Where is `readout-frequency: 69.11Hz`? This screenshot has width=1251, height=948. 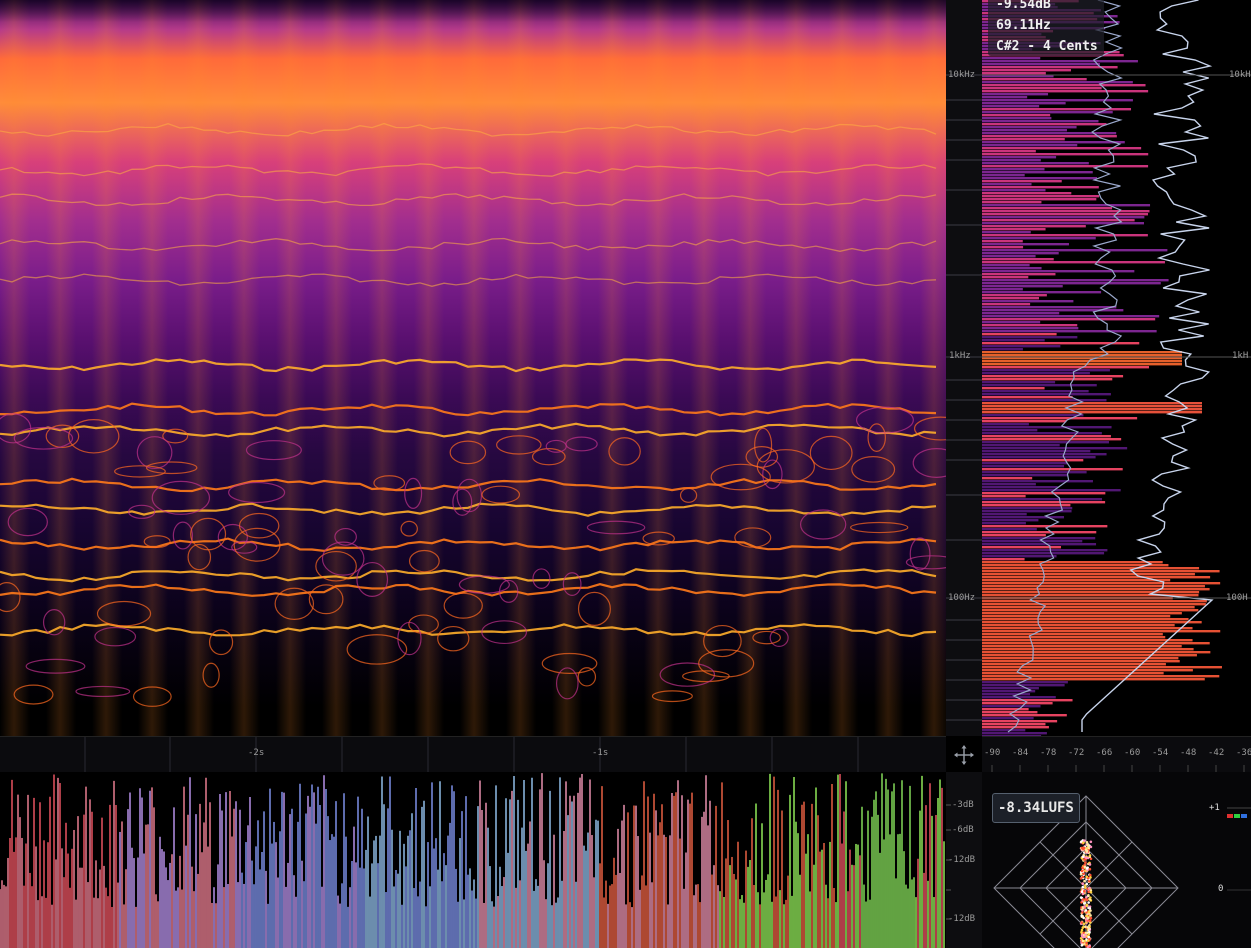
readout-frequency: 69.11Hz is located at coordinates (1023, 25).